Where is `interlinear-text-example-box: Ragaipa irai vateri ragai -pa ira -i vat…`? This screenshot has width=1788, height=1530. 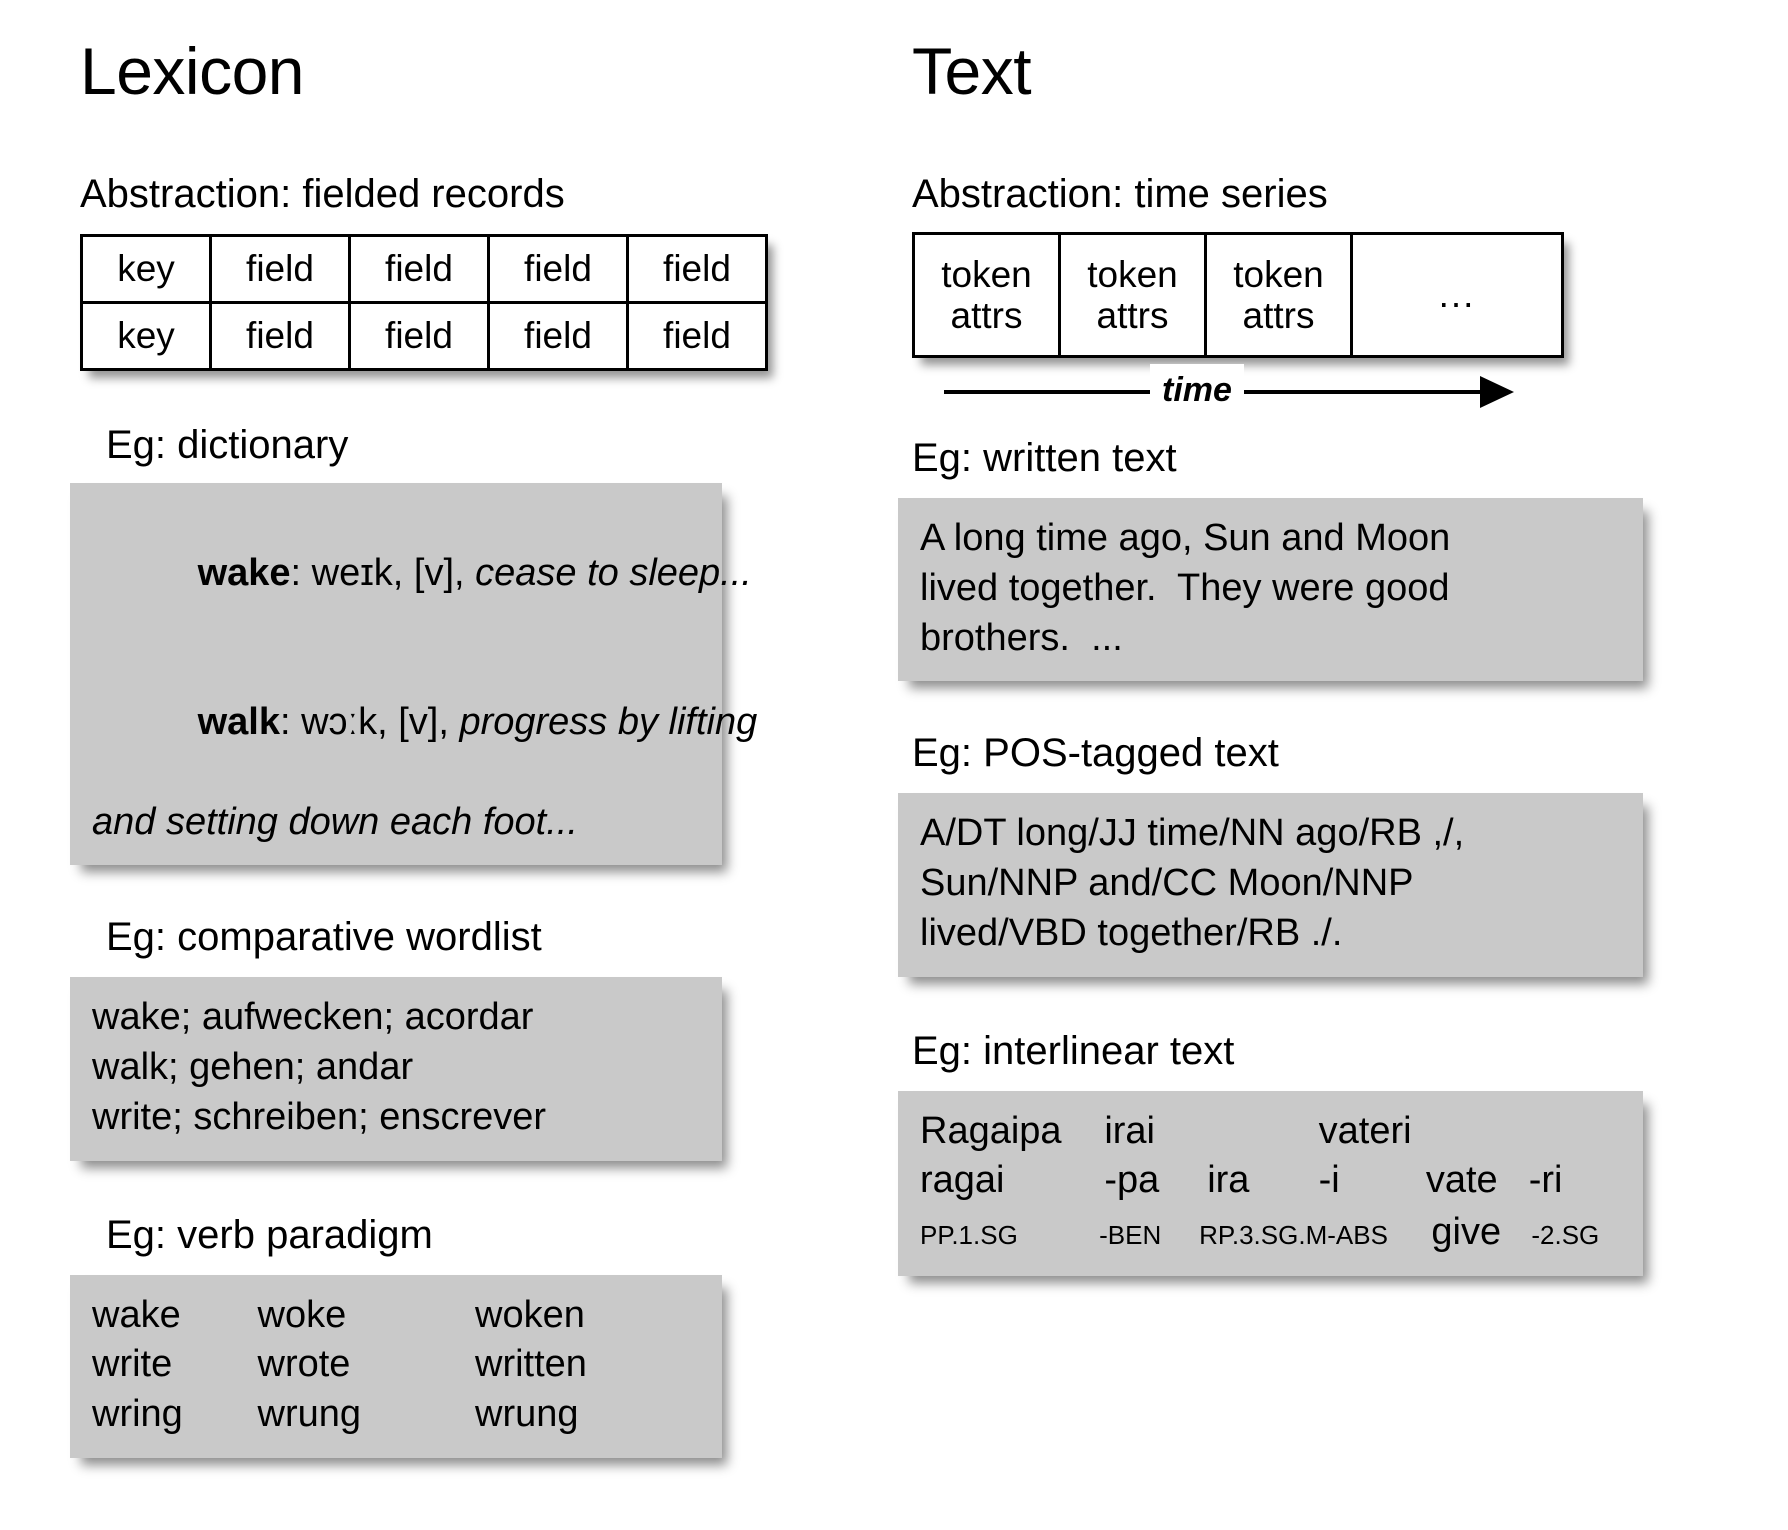 interlinear-text-example-box: Ragaipa irai vateri ragai -pa ira -i vat… is located at coordinates (1270, 1183).